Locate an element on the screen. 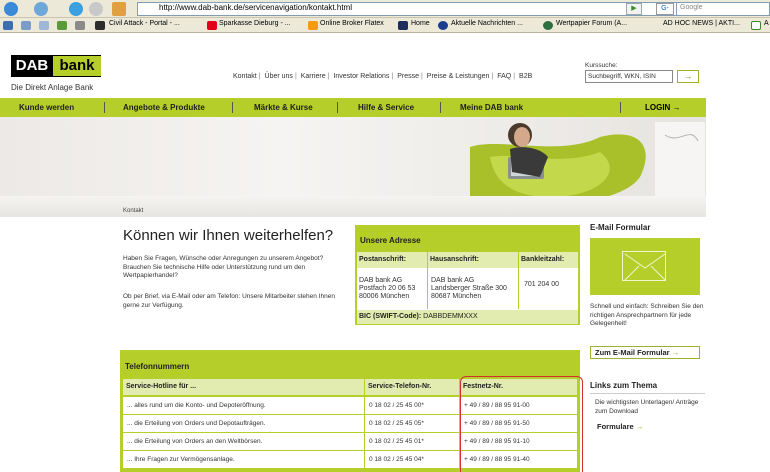 The height and width of the screenshot is (472, 770). address-blz: 701 204 00 is located at coordinates (542, 284).